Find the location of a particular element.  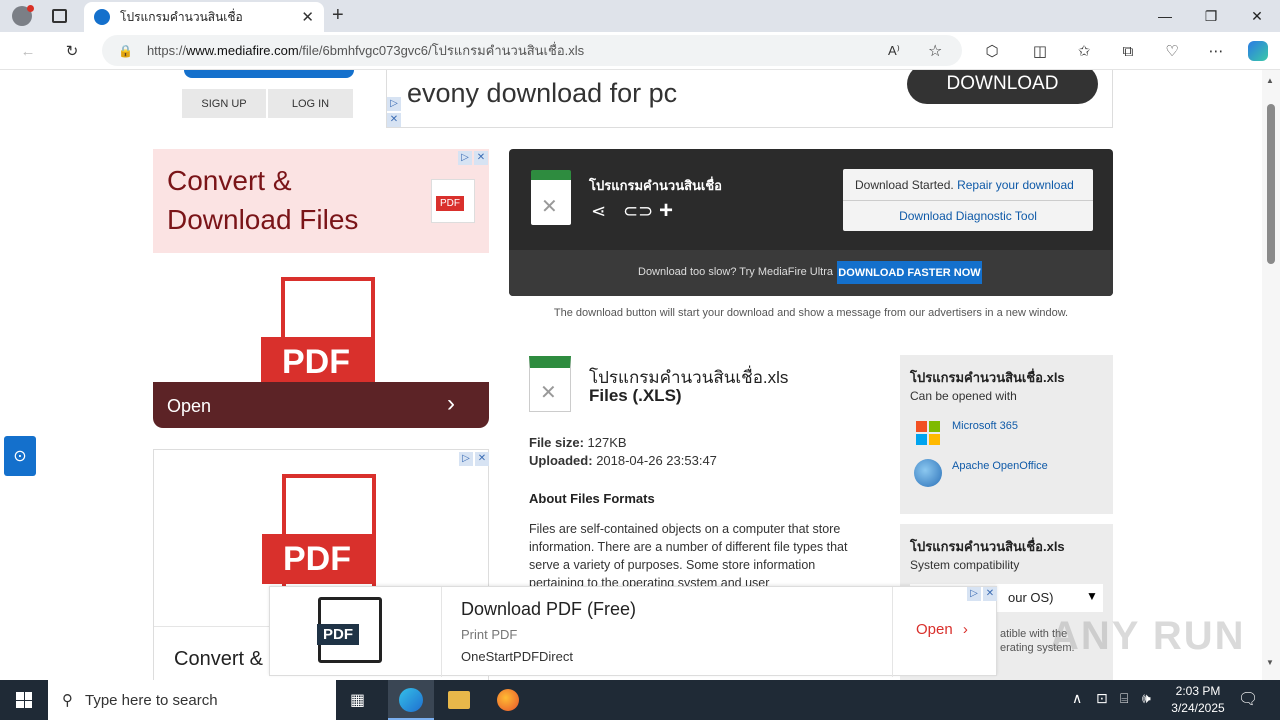

bottom-ad-open-link: Open › is located at coordinates (942, 629).